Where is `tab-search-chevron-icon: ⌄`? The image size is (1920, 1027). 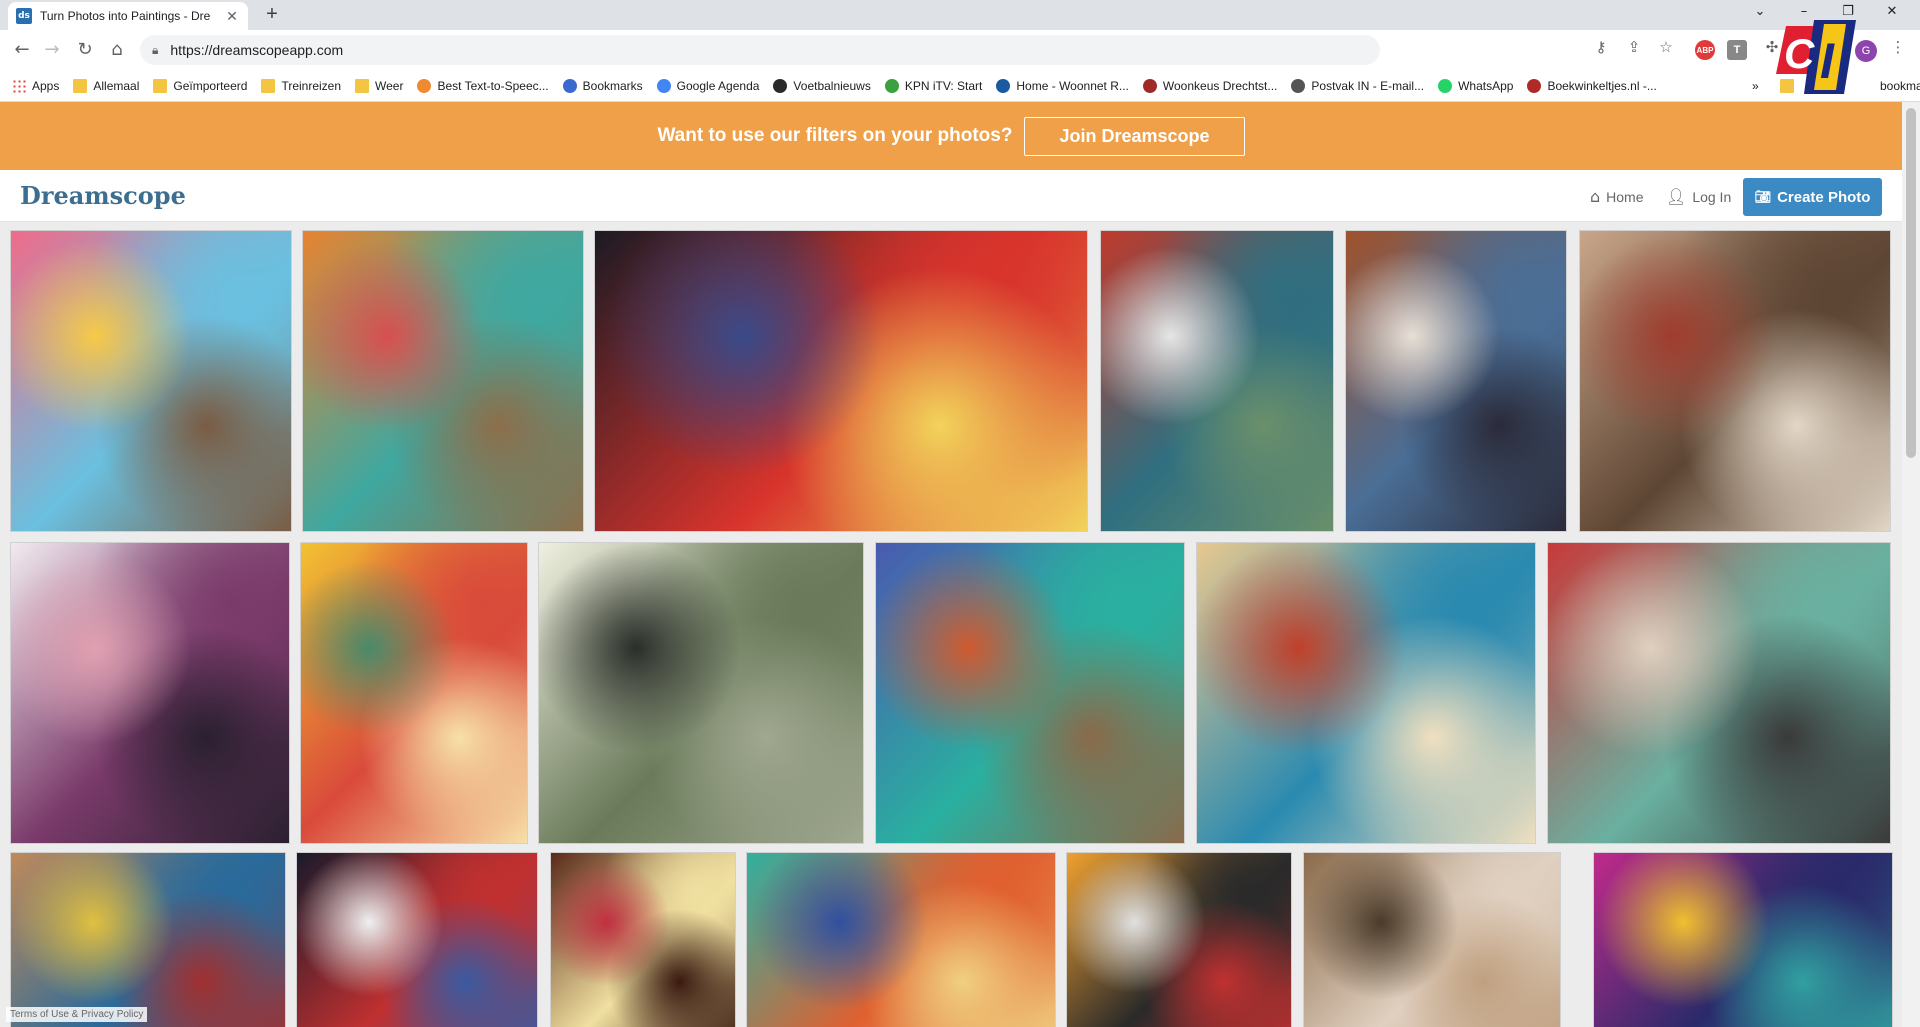 tab-search-chevron-icon: ⌄ is located at coordinates (1760, 11).